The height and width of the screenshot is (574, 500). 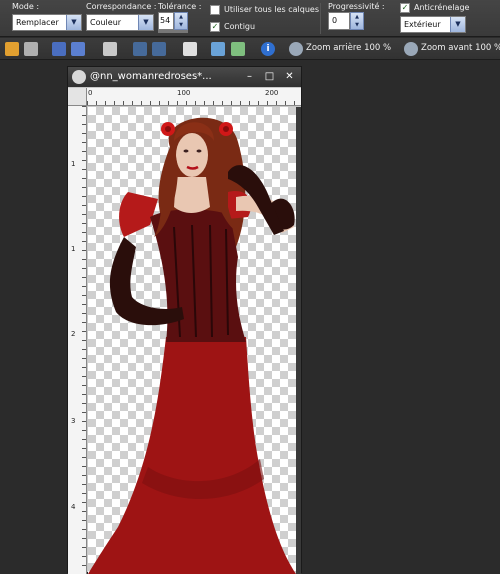 What do you see at coordinates (12, 49) in the screenshot?
I see `browse-icon` at bounding box center [12, 49].